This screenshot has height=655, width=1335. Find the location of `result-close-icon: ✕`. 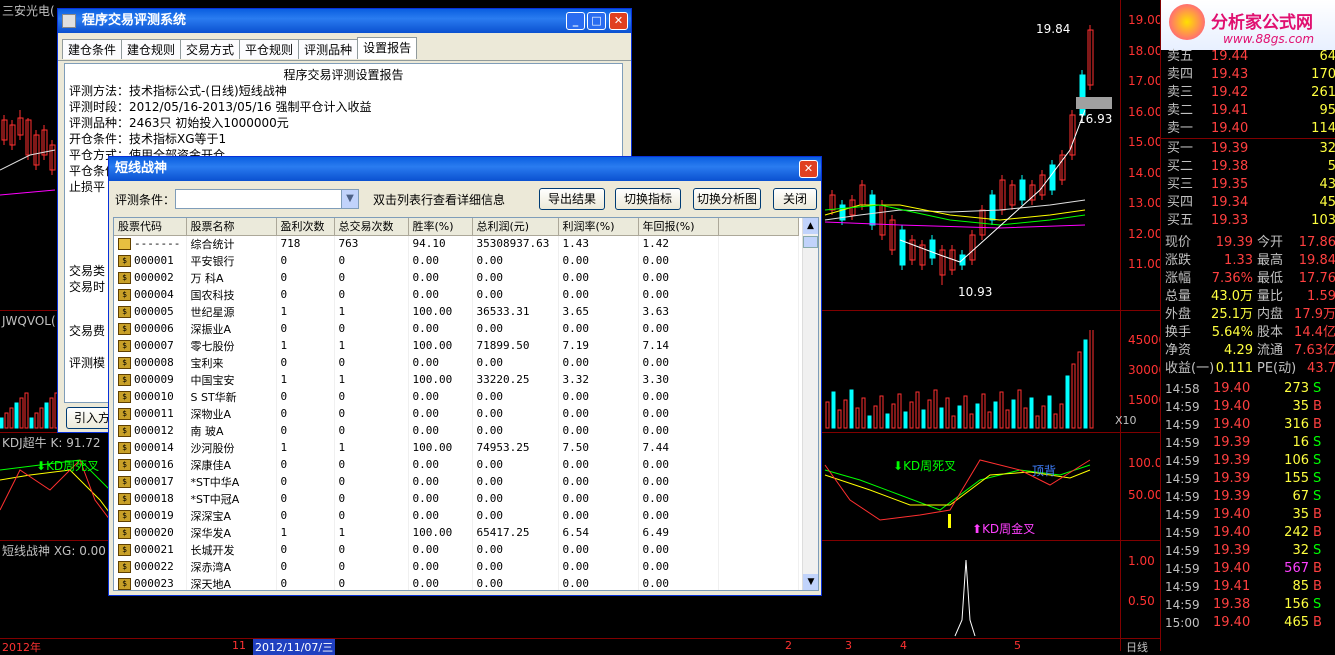

result-close-icon: ✕ is located at coordinates (808, 169).